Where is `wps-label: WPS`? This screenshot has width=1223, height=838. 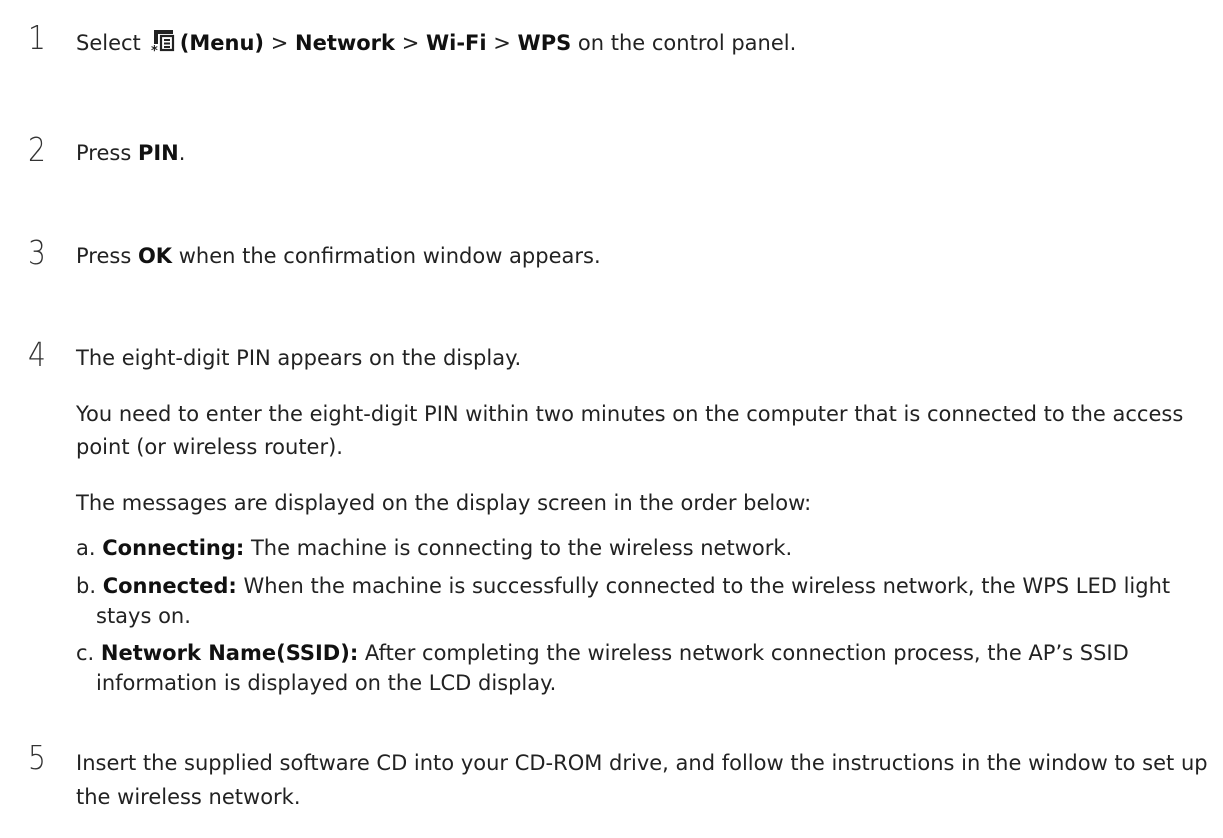 wps-label: WPS is located at coordinates (544, 43).